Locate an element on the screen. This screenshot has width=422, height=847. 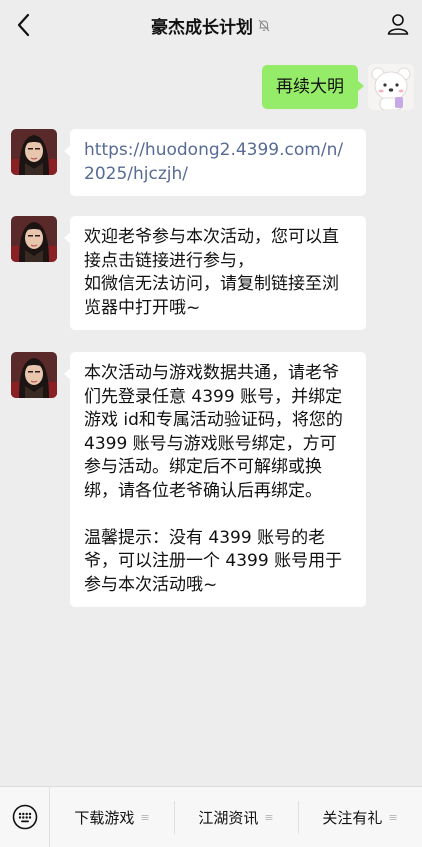
menu-item-follow-gift: 关注有礼 ≡ is located at coordinates (360, 817).